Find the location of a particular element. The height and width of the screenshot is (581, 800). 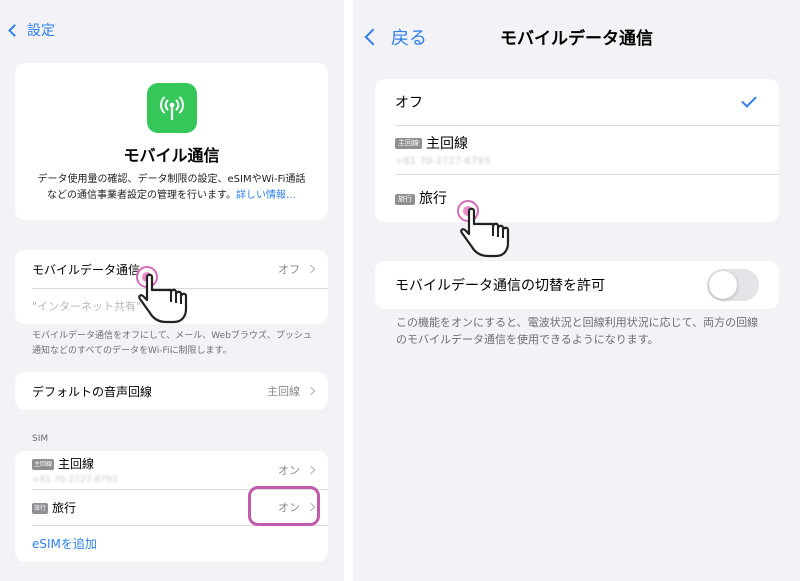

default-voice-group: デフォルトの音声回線 主回線 is located at coordinates (171, 391).